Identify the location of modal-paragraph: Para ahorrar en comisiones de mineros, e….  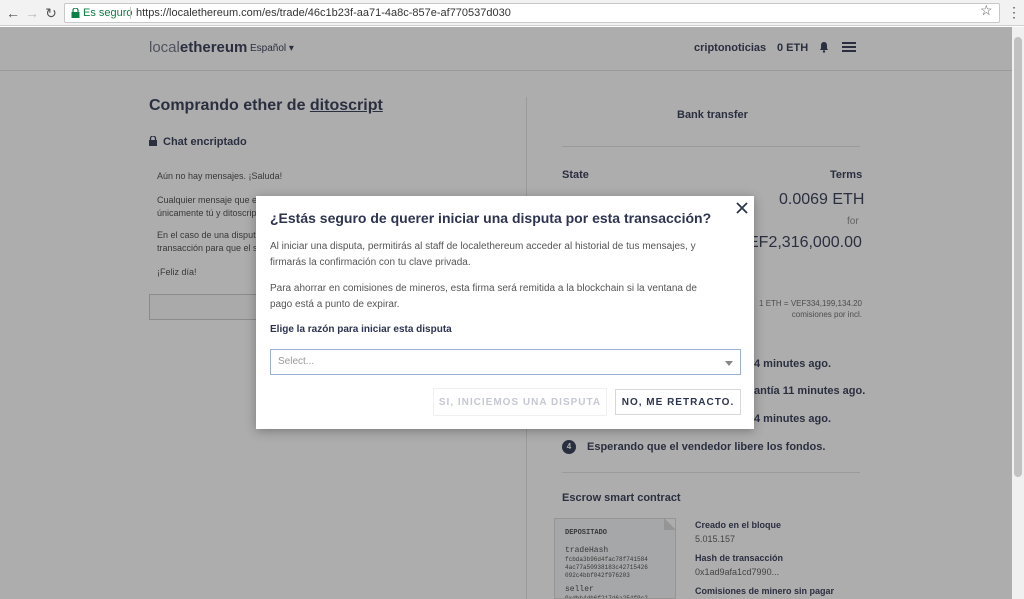
(483, 296).